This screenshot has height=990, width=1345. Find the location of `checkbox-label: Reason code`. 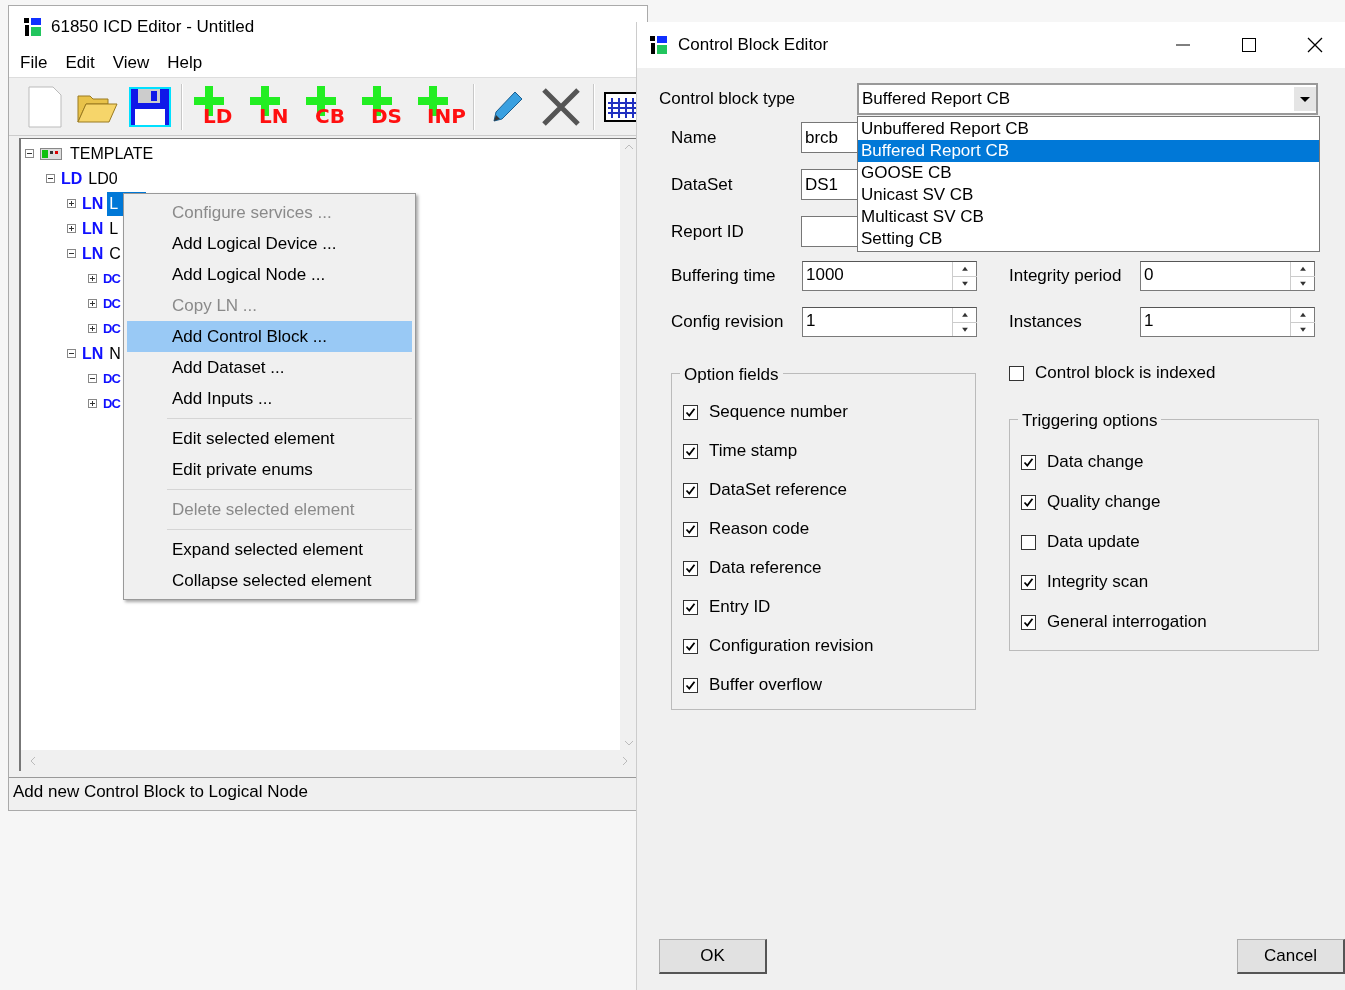

checkbox-label: Reason code is located at coordinates (759, 529).